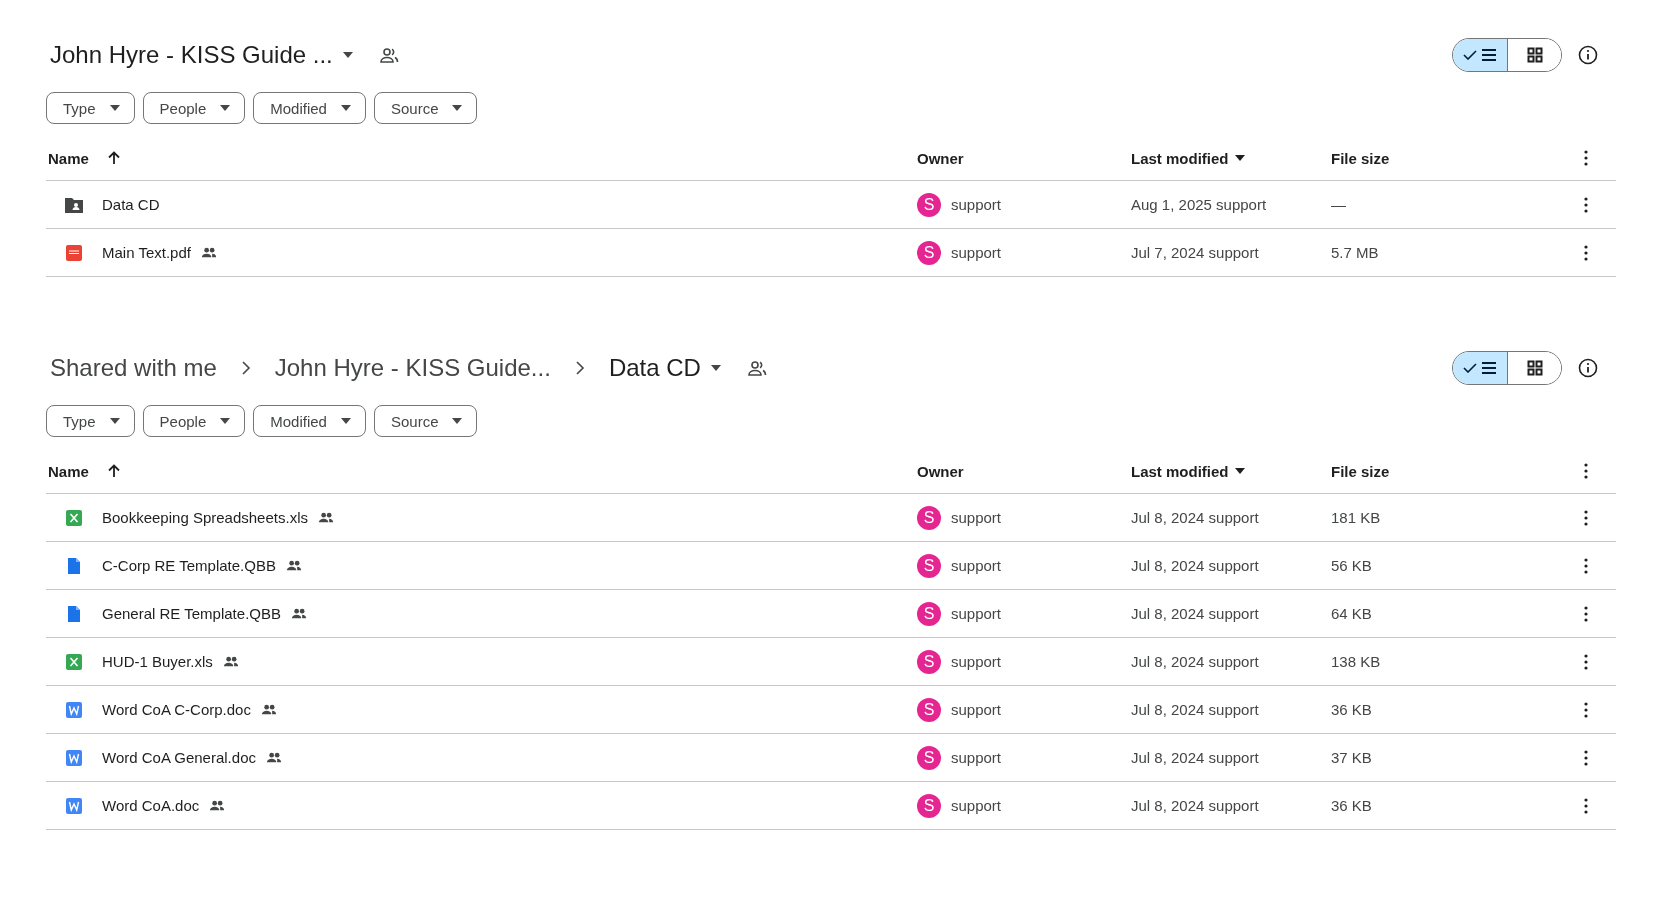 Image resolution: width=1664 pixels, height=904 pixels. What do you see at coordinates (146, 252) in the screenshot?
I see `file-name: Main Text.pdf` at bounding box center [146, 252].